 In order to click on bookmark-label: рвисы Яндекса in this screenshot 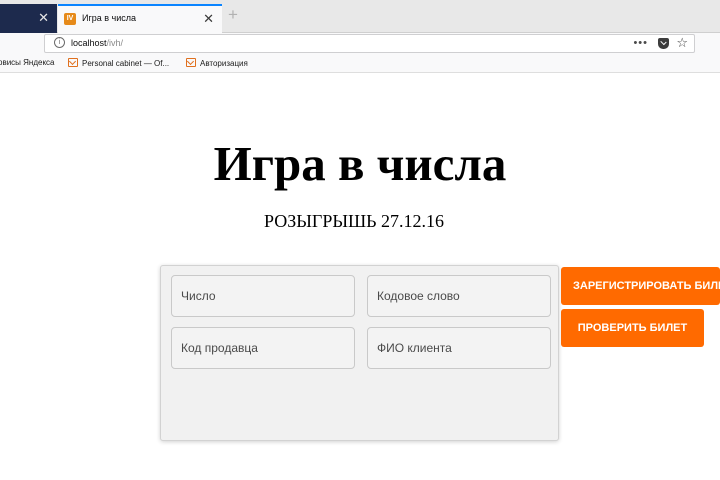, I will do `click(27, 62)`.